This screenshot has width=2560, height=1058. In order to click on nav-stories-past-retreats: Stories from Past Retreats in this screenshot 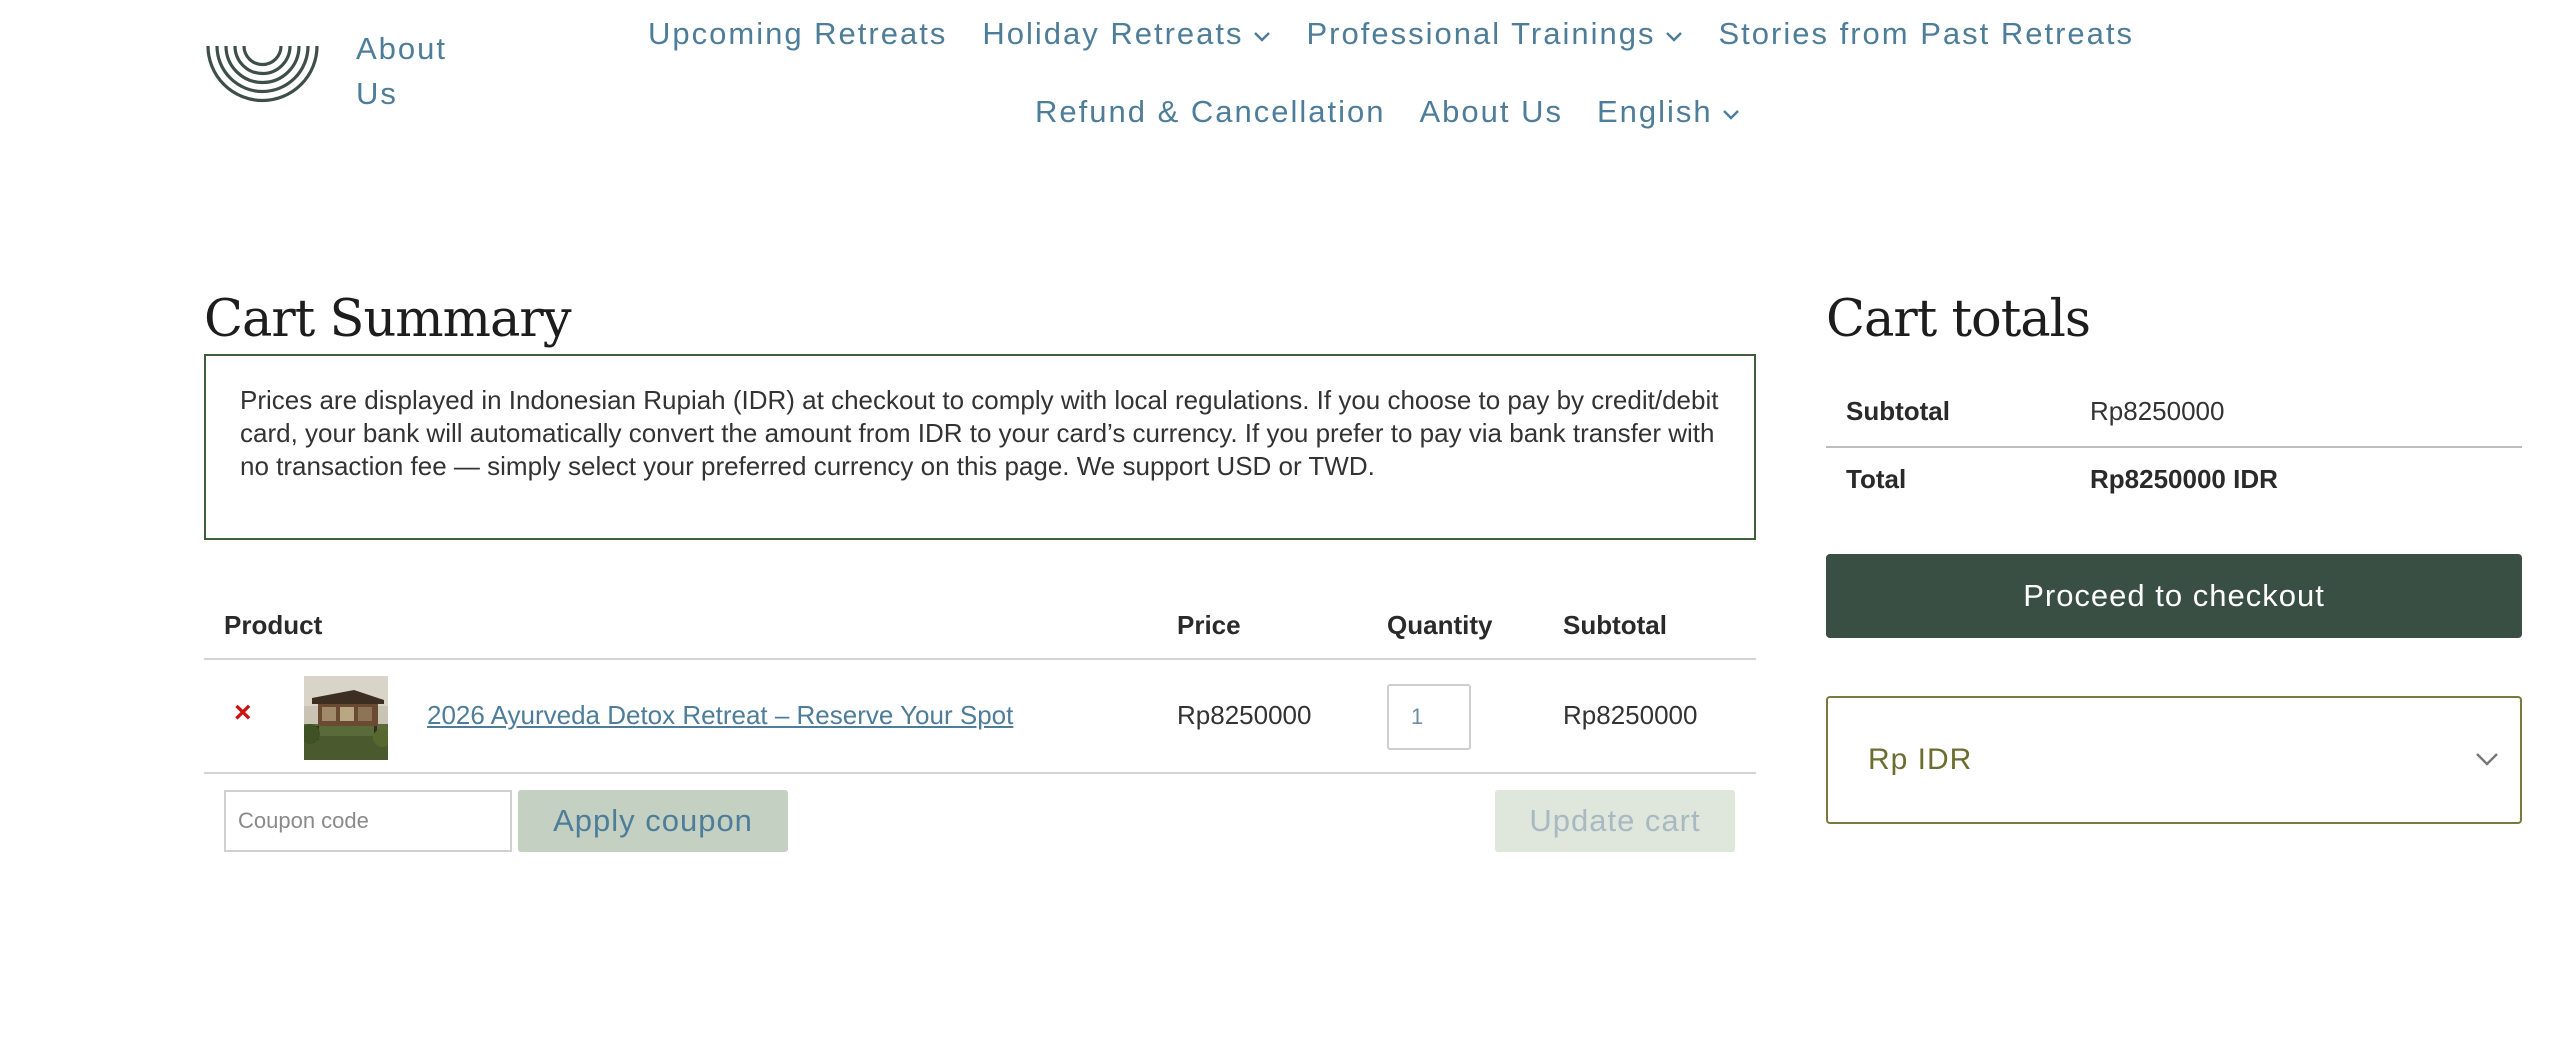, I will do `click(1927, 34)`.